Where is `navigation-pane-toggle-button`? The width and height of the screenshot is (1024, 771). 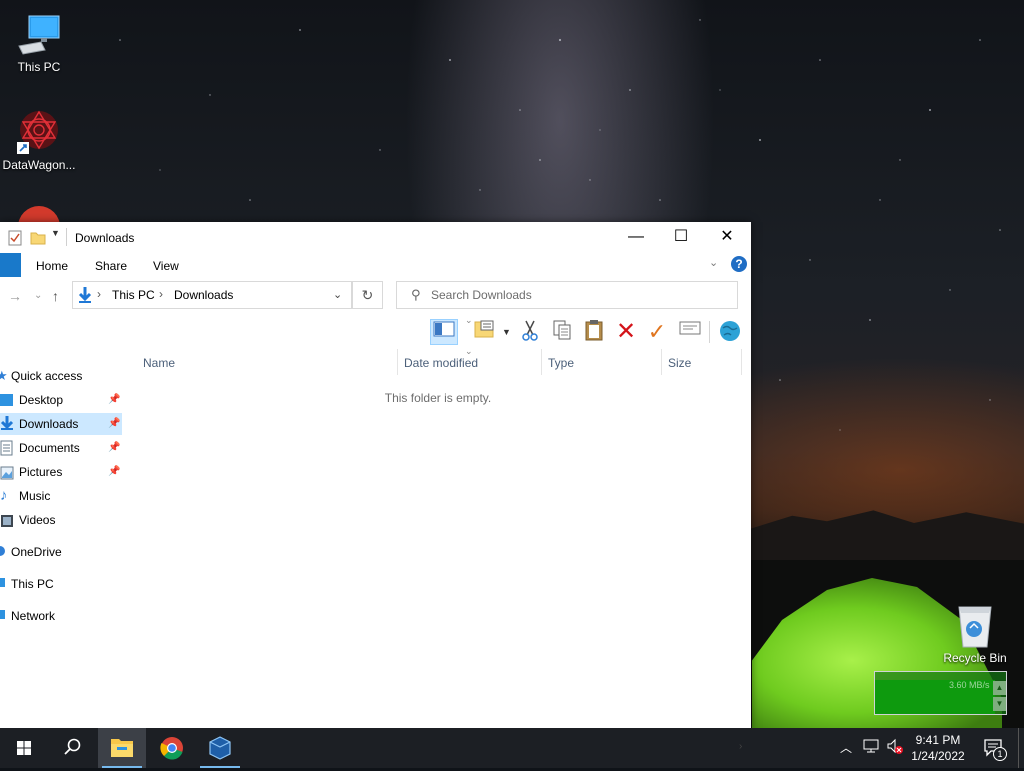 navigation-pane-toggle-button is located at coordinates (444, 332).